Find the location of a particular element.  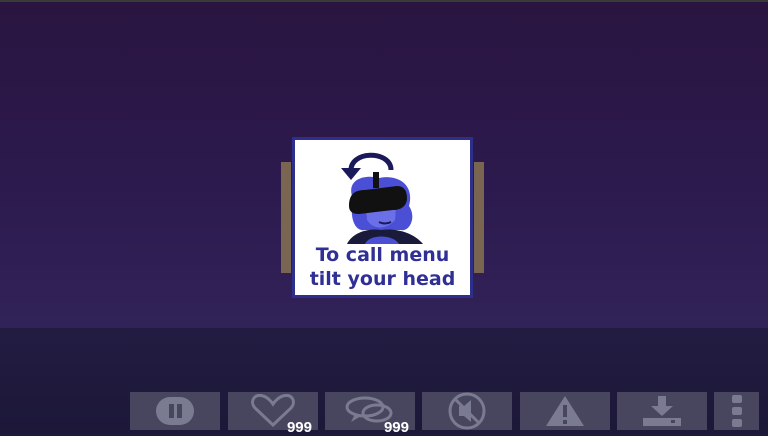

likes-count: 999 is located at coordinates (299, 427).